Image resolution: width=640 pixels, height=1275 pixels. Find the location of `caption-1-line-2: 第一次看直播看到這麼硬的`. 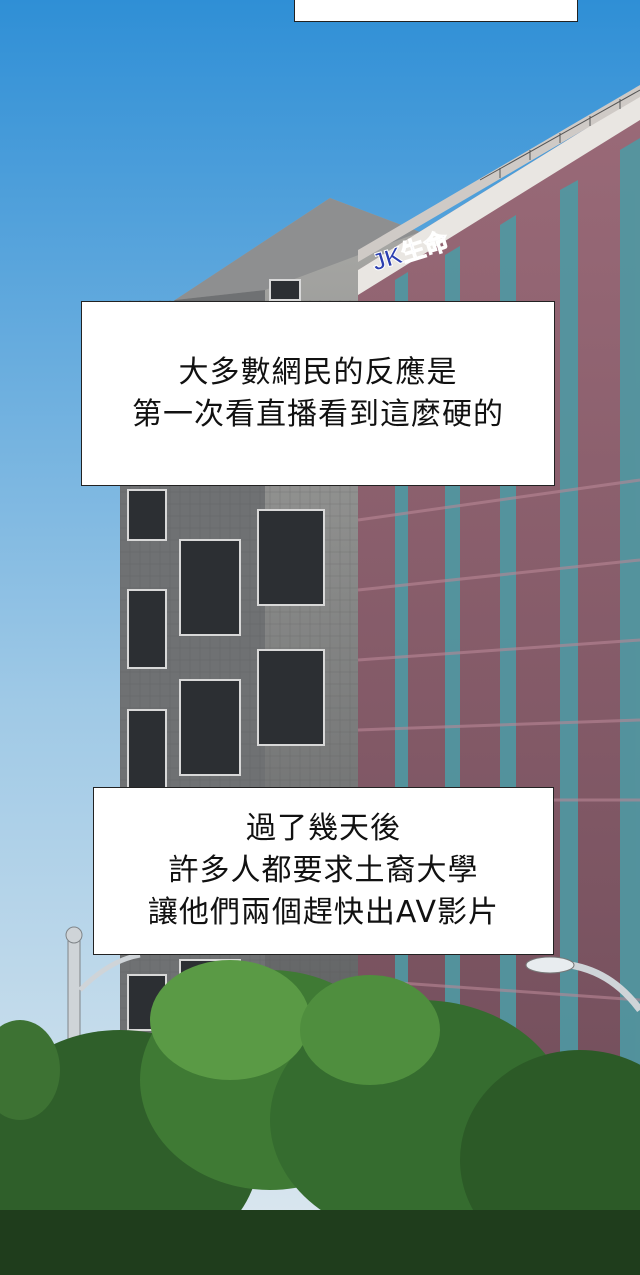

caption-1-line-2: 第一次看直播看到這麼硬的 is located at coordinates (318, 414).